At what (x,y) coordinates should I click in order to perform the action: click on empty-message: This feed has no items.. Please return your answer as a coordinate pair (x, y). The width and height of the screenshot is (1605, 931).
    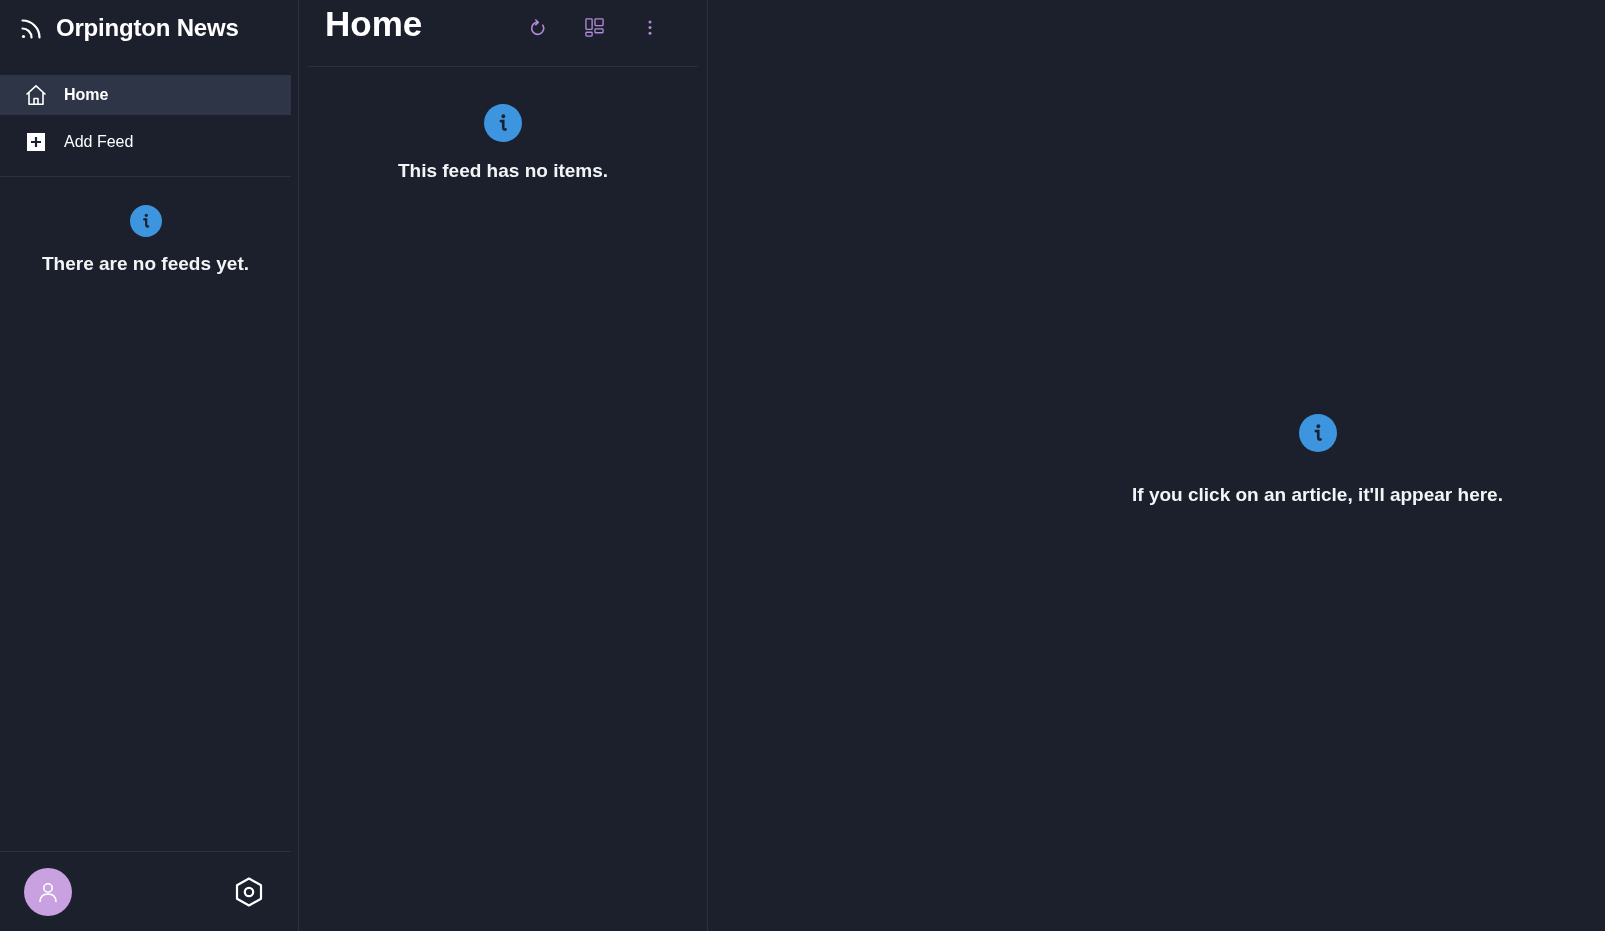
    Looking at the image, I should click on (503, 171).